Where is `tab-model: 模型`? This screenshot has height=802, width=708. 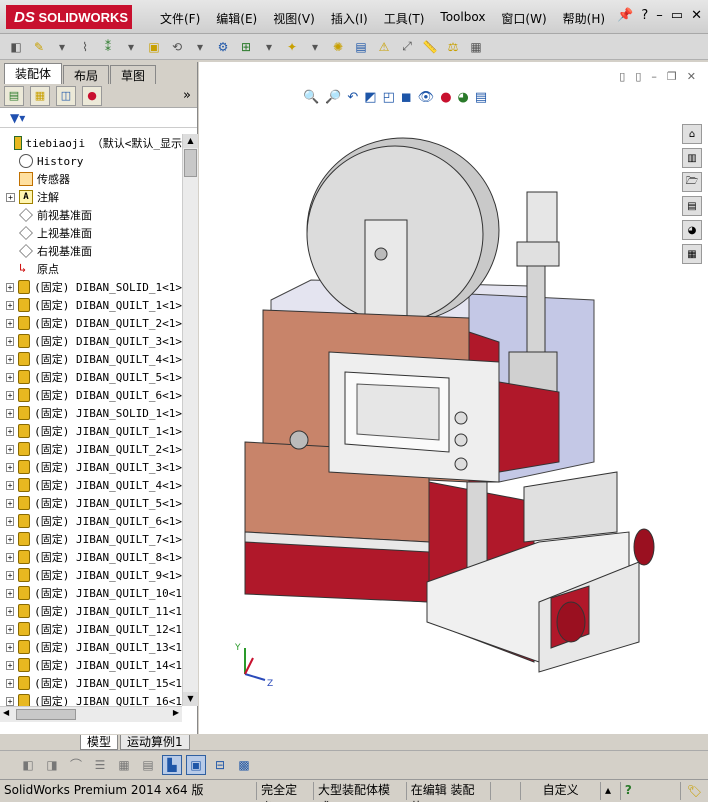 tab-model: 模型 is located at coordinates (99, 742).